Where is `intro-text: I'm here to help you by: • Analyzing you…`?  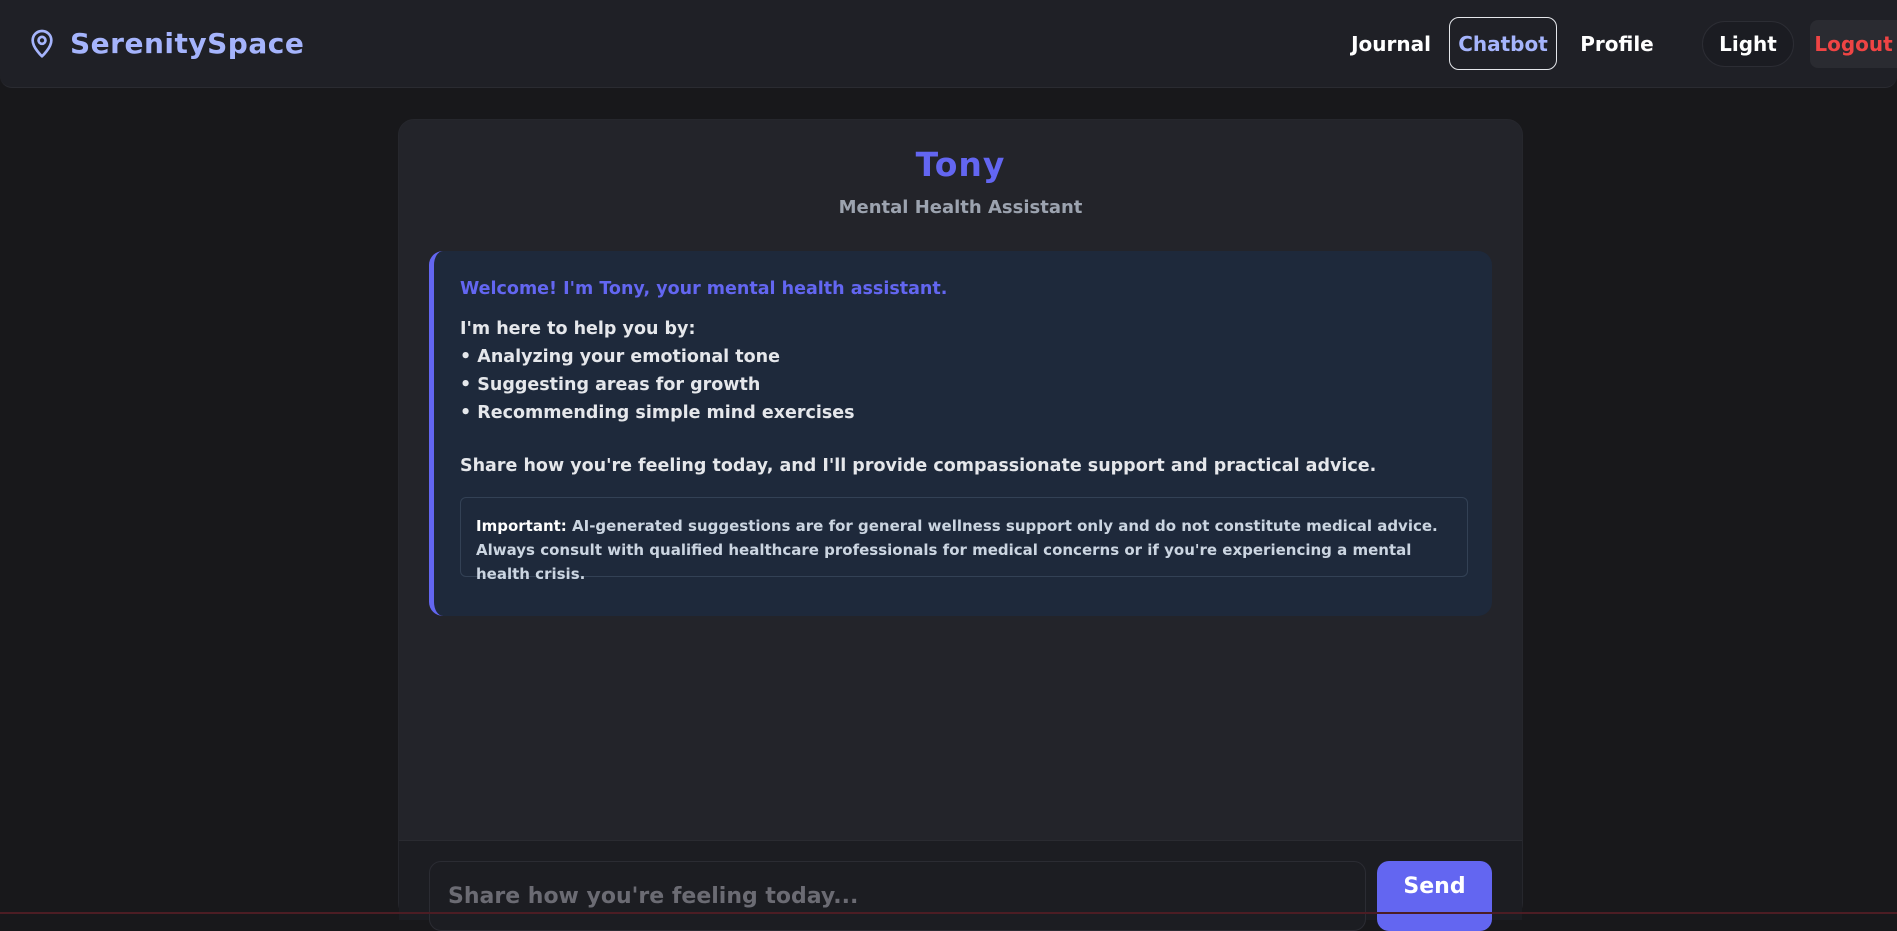 intro-text: I'm here to help you by: • Analyzing you… is located at coordinates (657, 371).